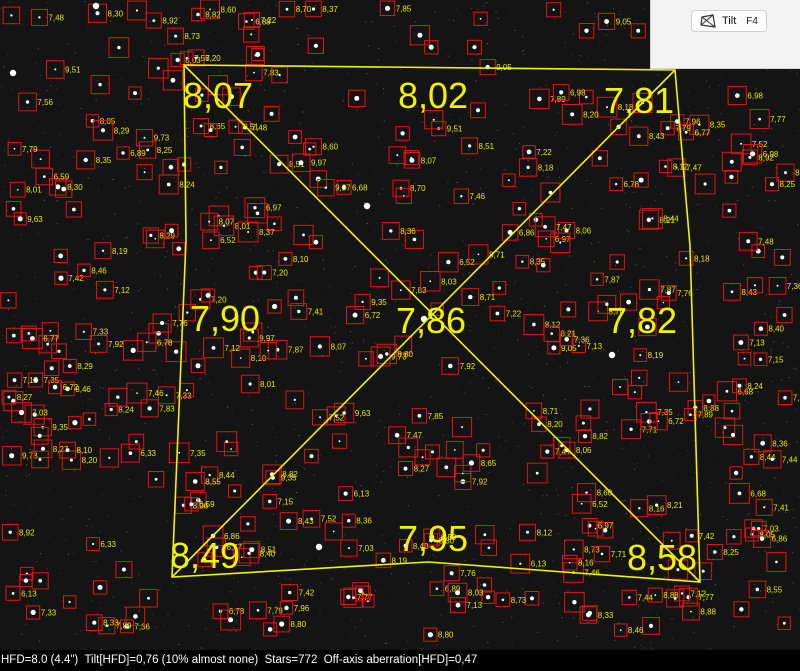  What do you see at coordinates (431, 320) in the screenshot?
I see `hfd-center: 7,86` at bounding box center [431, 320].